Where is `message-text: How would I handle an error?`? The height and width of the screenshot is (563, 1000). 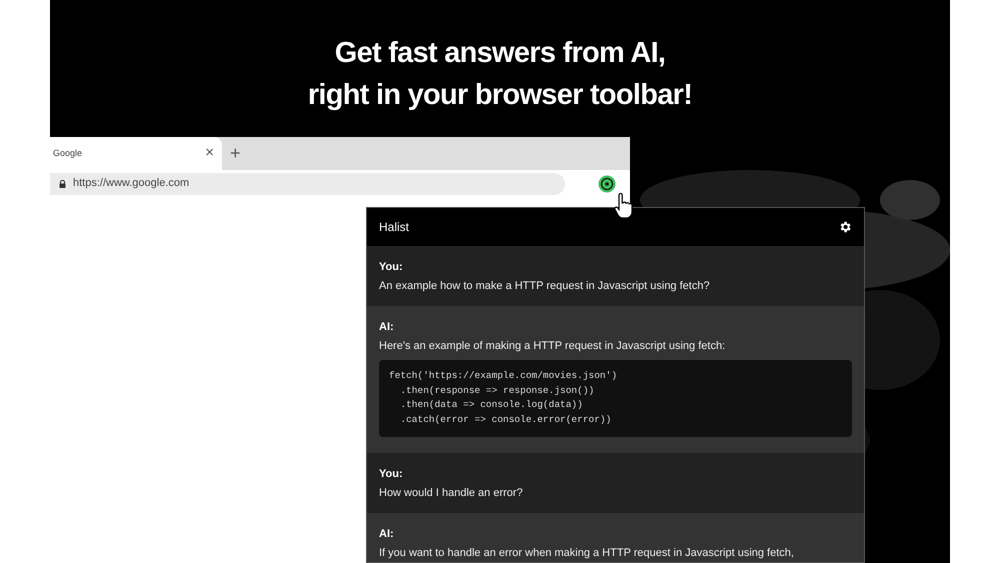 message-text: How would I handle an error? is located at coordinates (451, 493).